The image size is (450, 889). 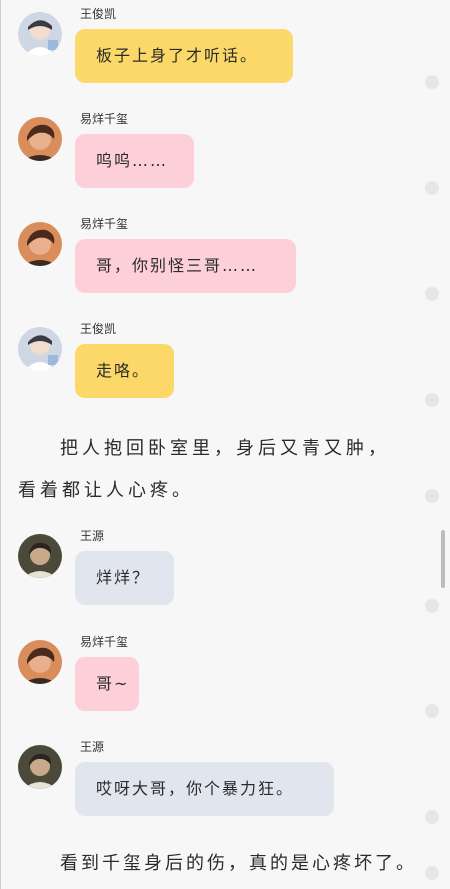 What do you see at coordinates (204, 469) in the screenshot?
I see `narration-paragraph: 把人抱回卧室里，身后又青又肿，看着都让人心疼。` at bounding box center [204, 469].